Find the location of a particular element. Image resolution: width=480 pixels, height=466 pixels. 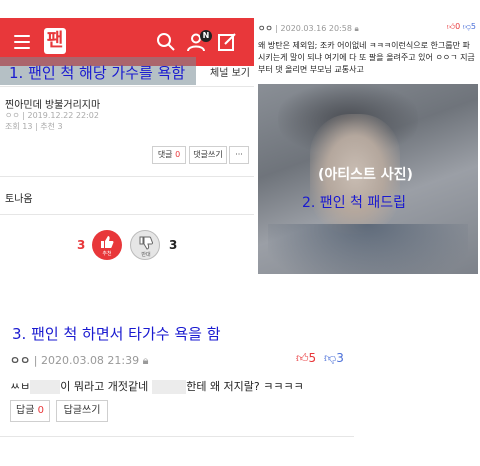

photo-caption: (아티스트 사진) is located at coordinates (365, 175).